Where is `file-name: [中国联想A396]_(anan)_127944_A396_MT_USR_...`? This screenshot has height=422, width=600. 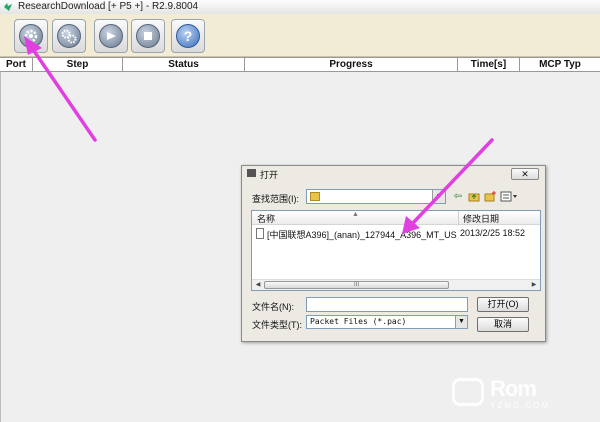
file-name: [中国联想A396]_(anan)_127944_A396_MT_USR_... is located at coordinates (362, 234).